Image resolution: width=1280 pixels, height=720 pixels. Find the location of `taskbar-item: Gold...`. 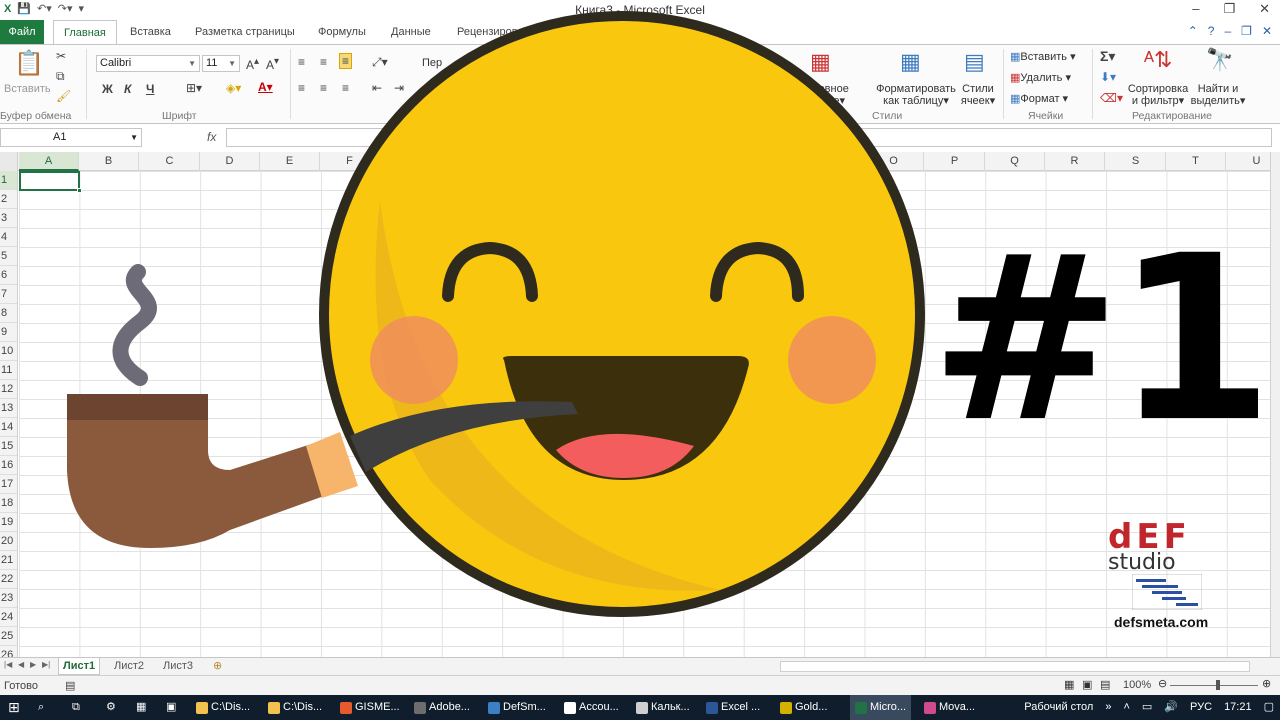

taskbar-item: Gold... is located at coordinates (803, 707).